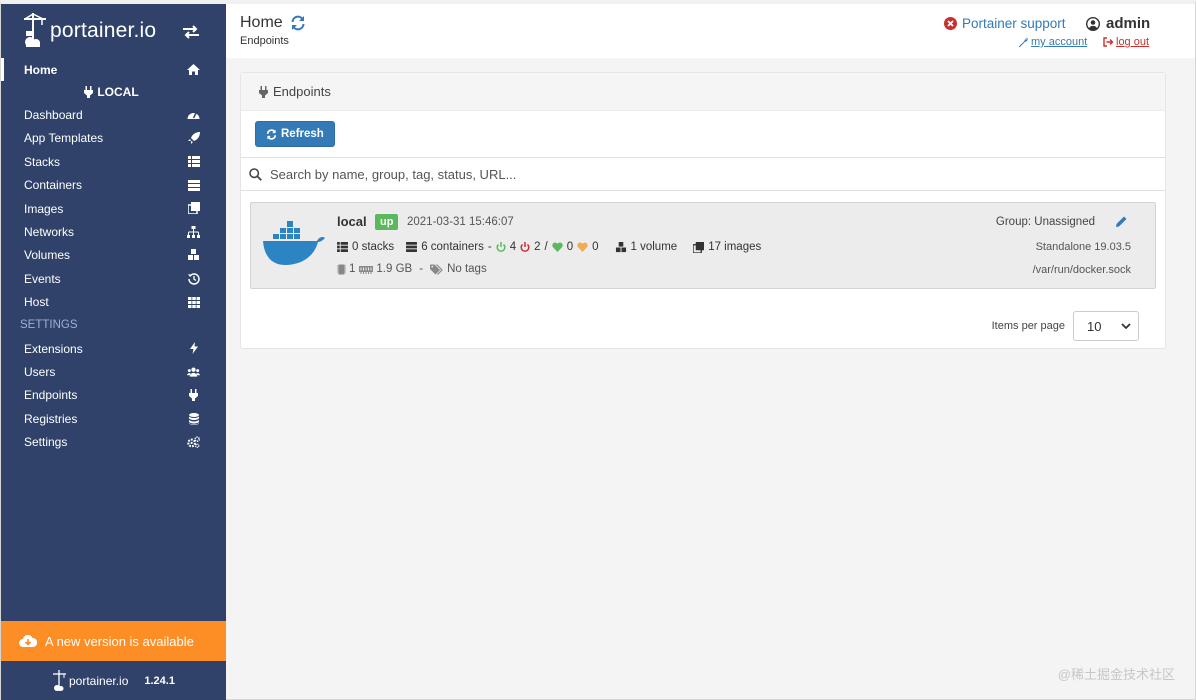  I want to click on widget-toolbar: Refresh, so click(703, 134).